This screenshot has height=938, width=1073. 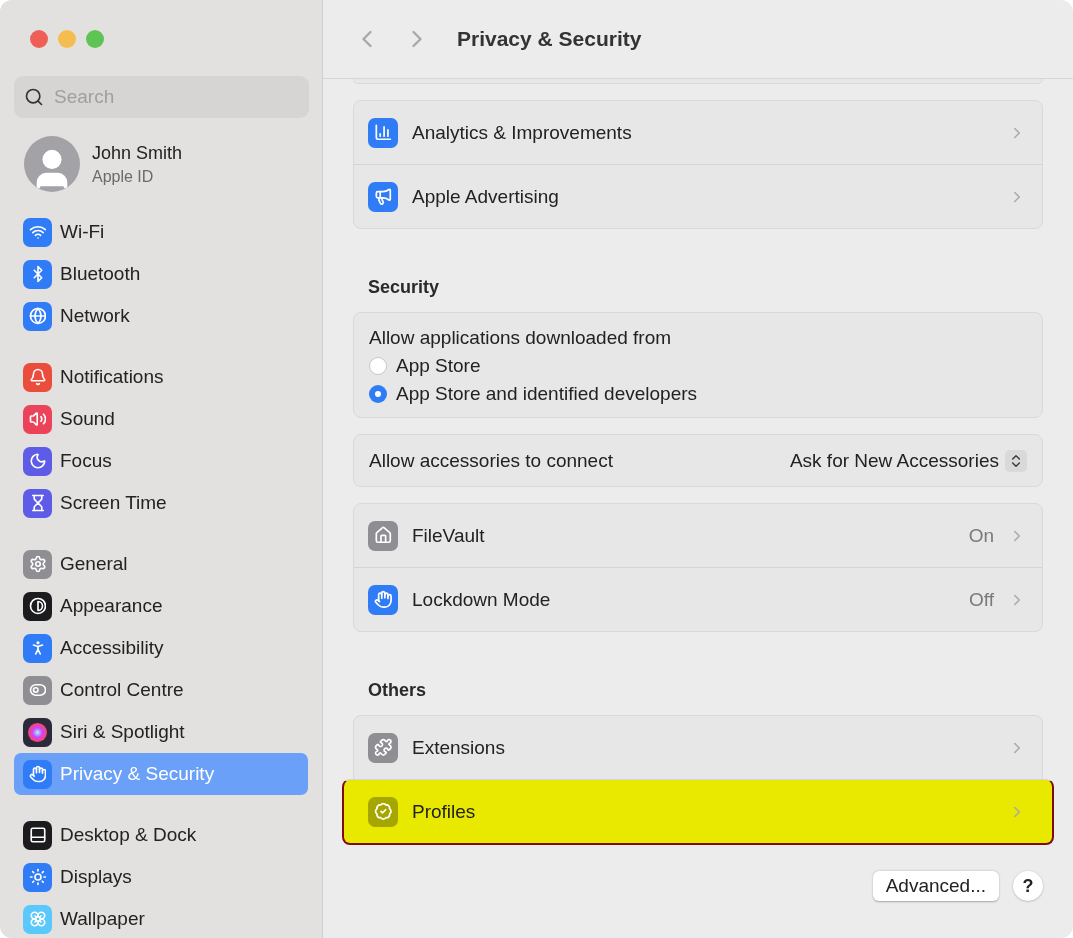 I want to click on sidebar-item: Focus, so click(x=161, y=461).